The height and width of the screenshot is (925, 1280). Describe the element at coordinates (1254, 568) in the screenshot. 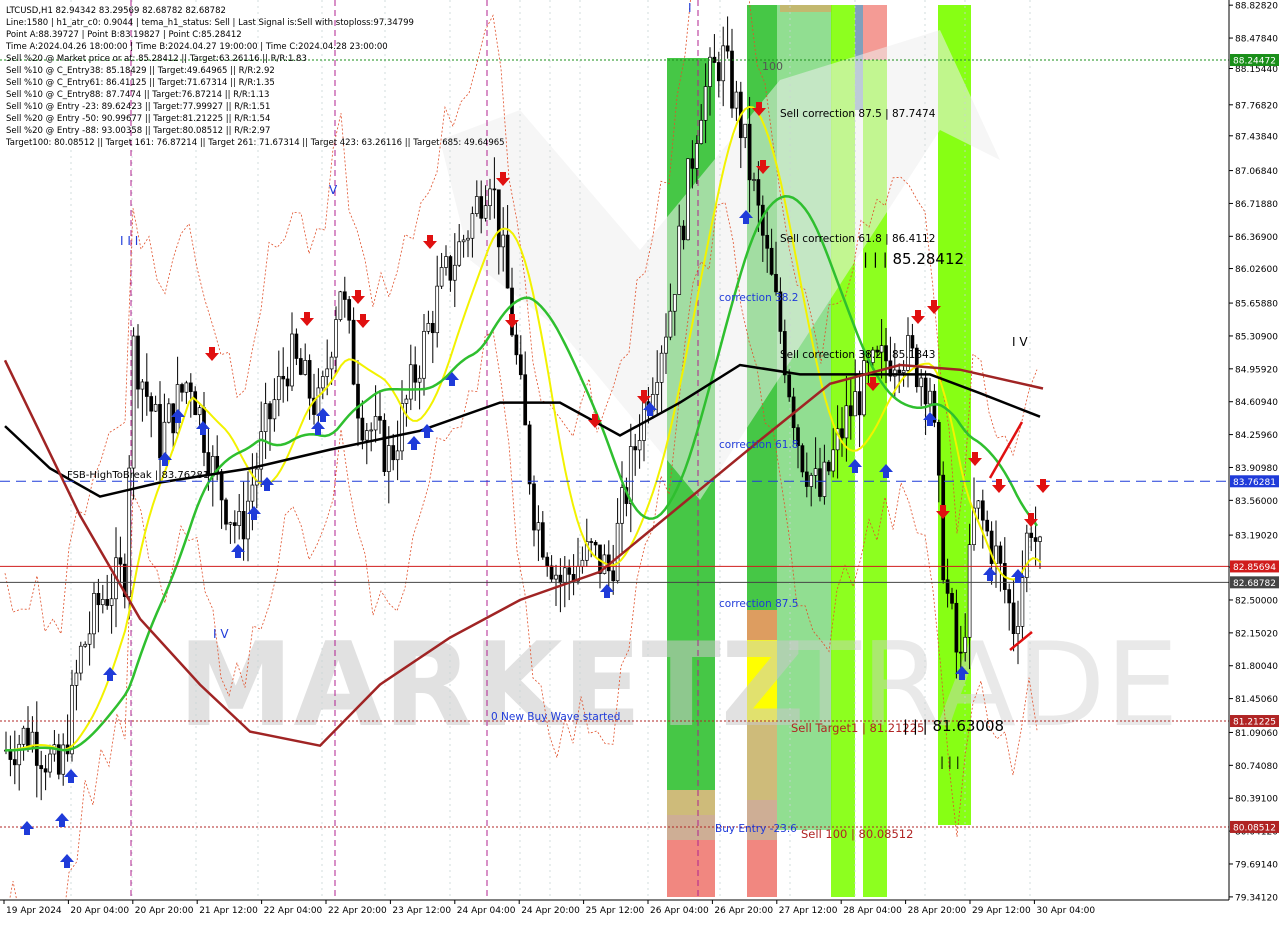

I see `level-price-label: 82.85694` at that location.